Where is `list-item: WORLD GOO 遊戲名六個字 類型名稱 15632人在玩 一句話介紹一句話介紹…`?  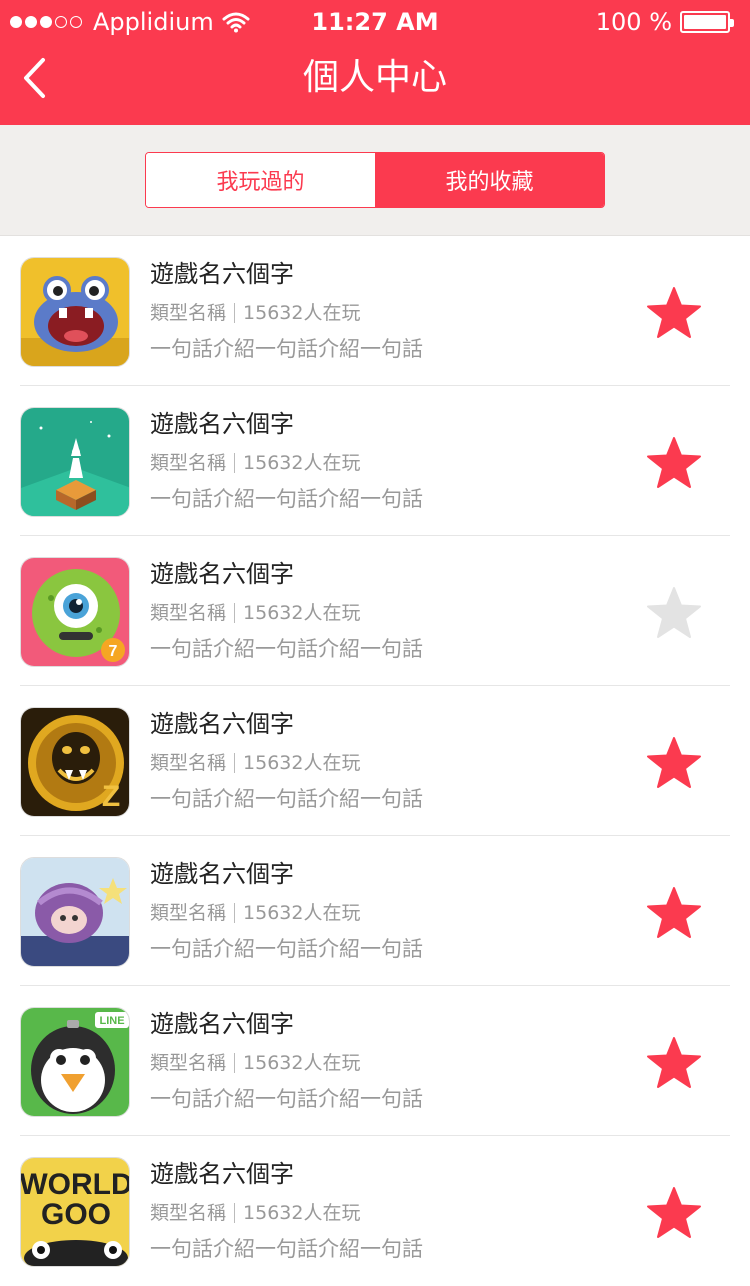 list-item: WORLD GOO 遊戲名六個字 類型名稱 15632人在玩 一句話介紹一句話介紹… is located at coordinates (375, 1211).